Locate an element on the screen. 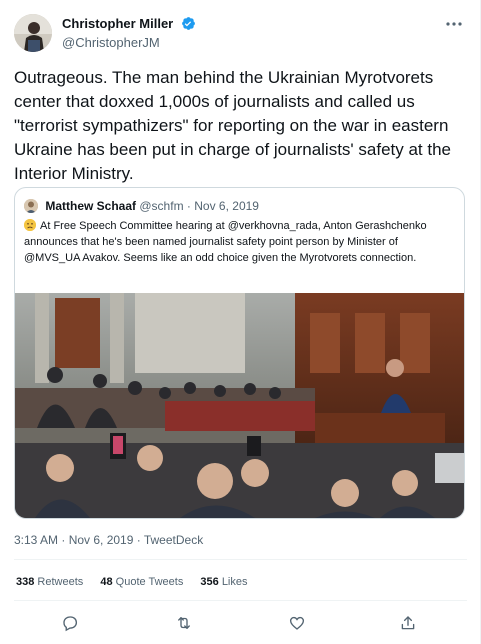 The image size is (481, 644). tweet-stats: 338 Retweets 48 Quote Tweets 356 Likes is located at coordinates (139, 582).